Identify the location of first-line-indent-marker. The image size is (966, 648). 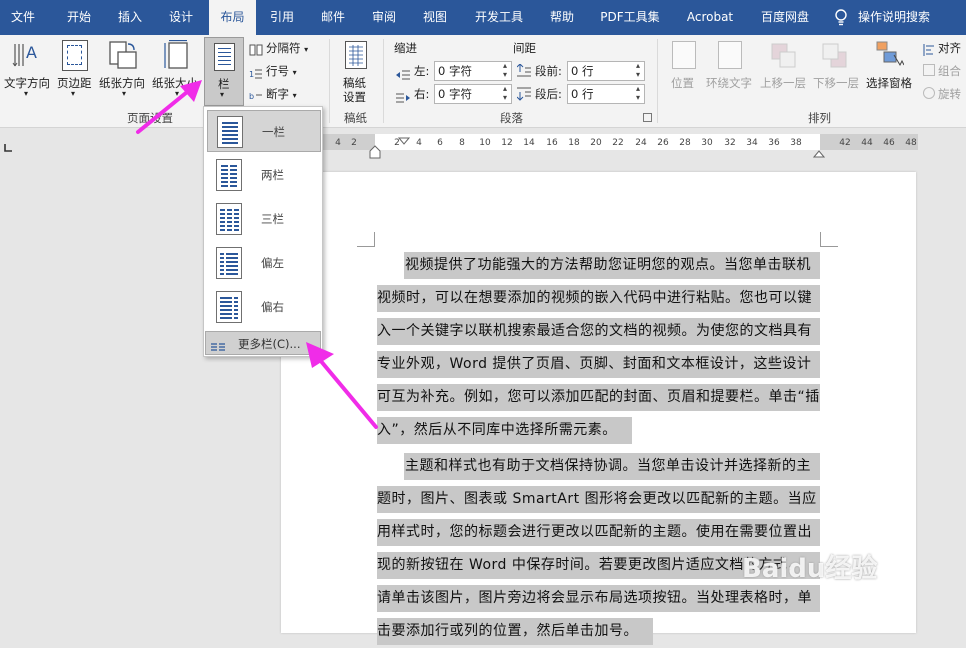
(404, 138).